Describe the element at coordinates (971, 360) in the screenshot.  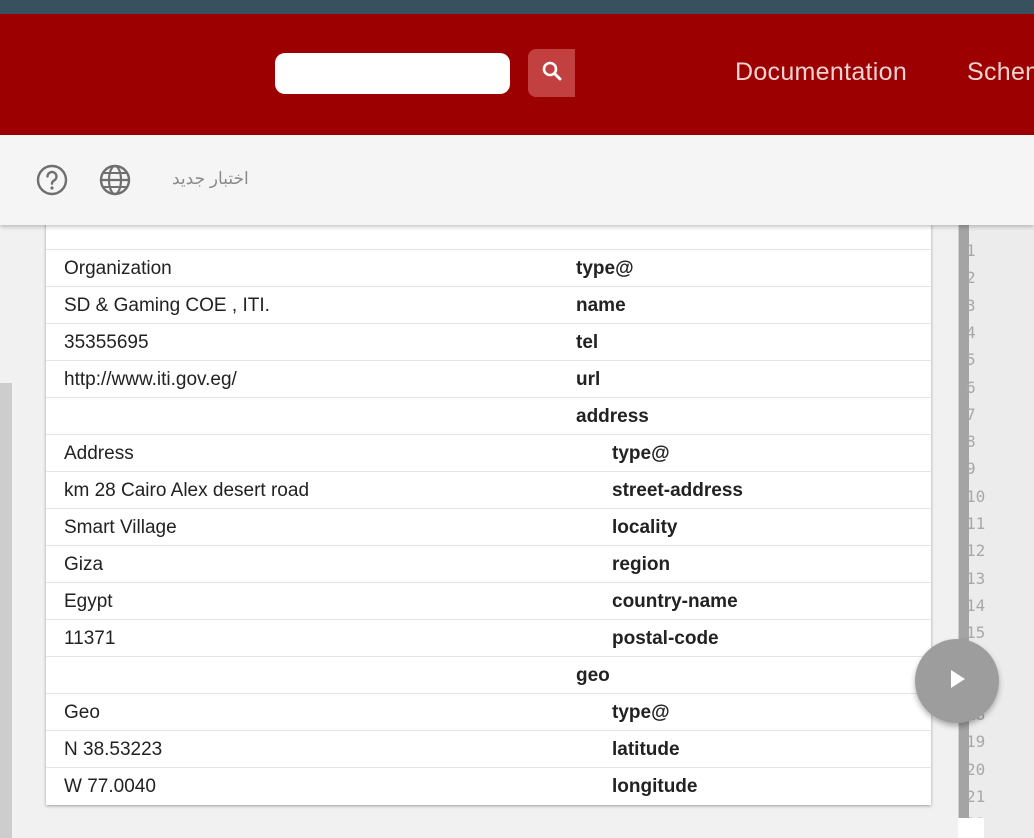
I see `line-number: 5` at that location.